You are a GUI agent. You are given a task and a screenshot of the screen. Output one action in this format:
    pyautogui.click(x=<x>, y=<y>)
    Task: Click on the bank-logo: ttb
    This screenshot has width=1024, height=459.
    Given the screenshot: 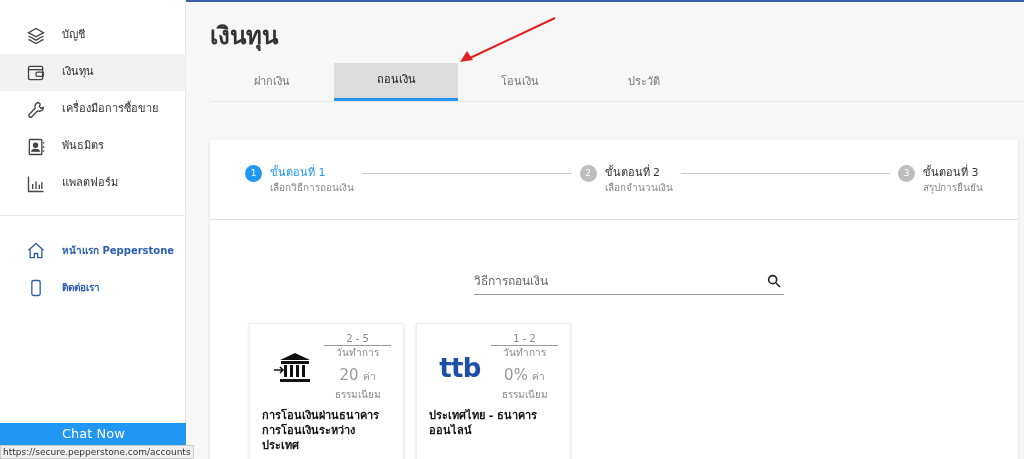 What is the action you would take?
    pyautogui.click(x=460, y=368)
    